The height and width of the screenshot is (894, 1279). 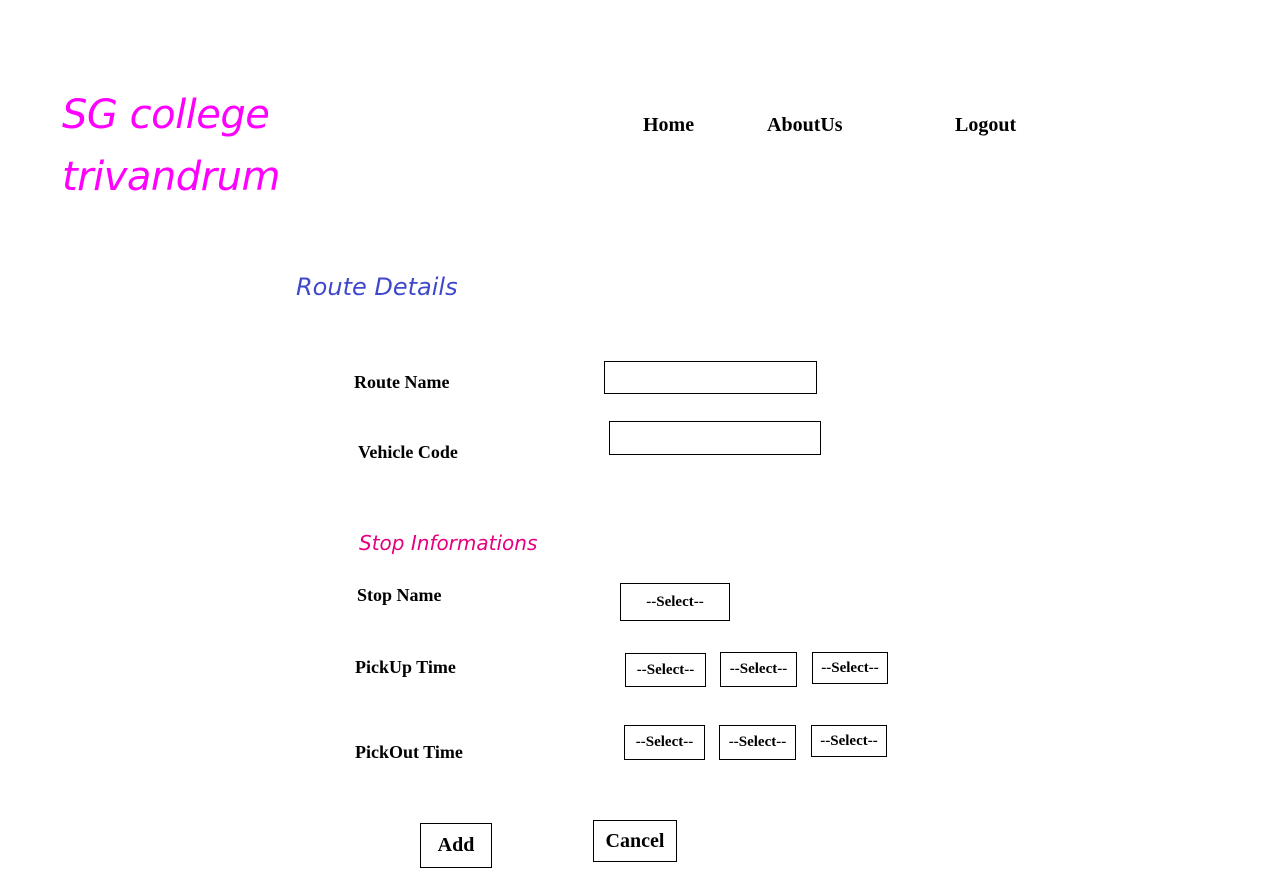 I want to click on pickout-hour-select: --Select--, so click(x=664, y=742).